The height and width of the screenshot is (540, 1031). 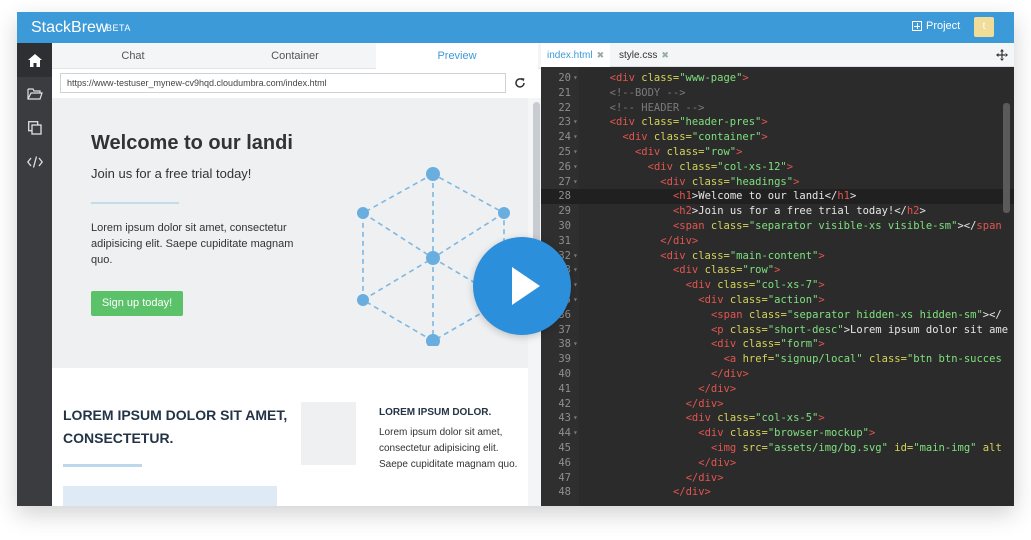 I want to click on code-text: <!-- HEADER -->, so click(x=657, y=107).